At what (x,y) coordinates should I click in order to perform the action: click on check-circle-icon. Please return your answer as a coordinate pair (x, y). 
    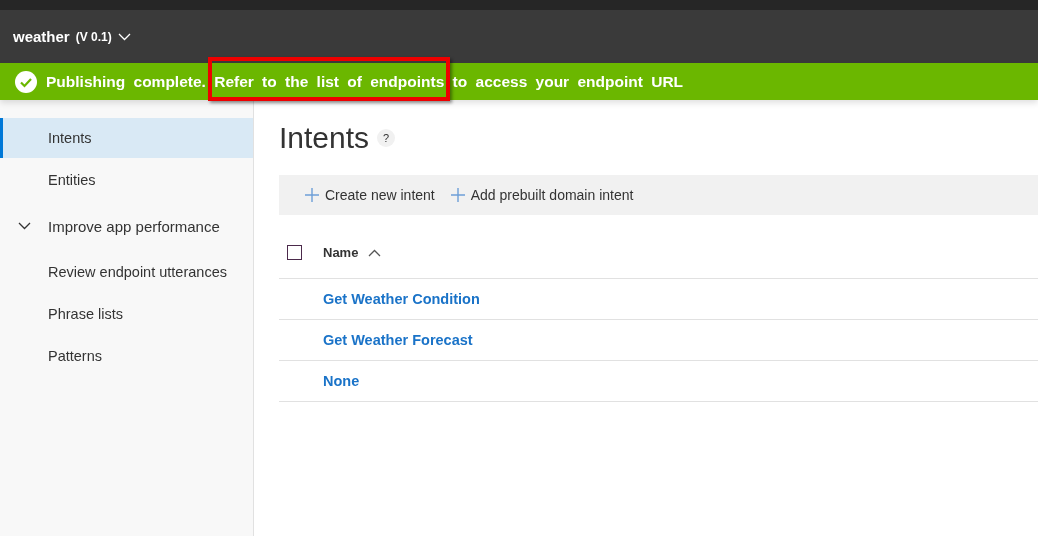
    Looking at the image, I should click on (26, 81).